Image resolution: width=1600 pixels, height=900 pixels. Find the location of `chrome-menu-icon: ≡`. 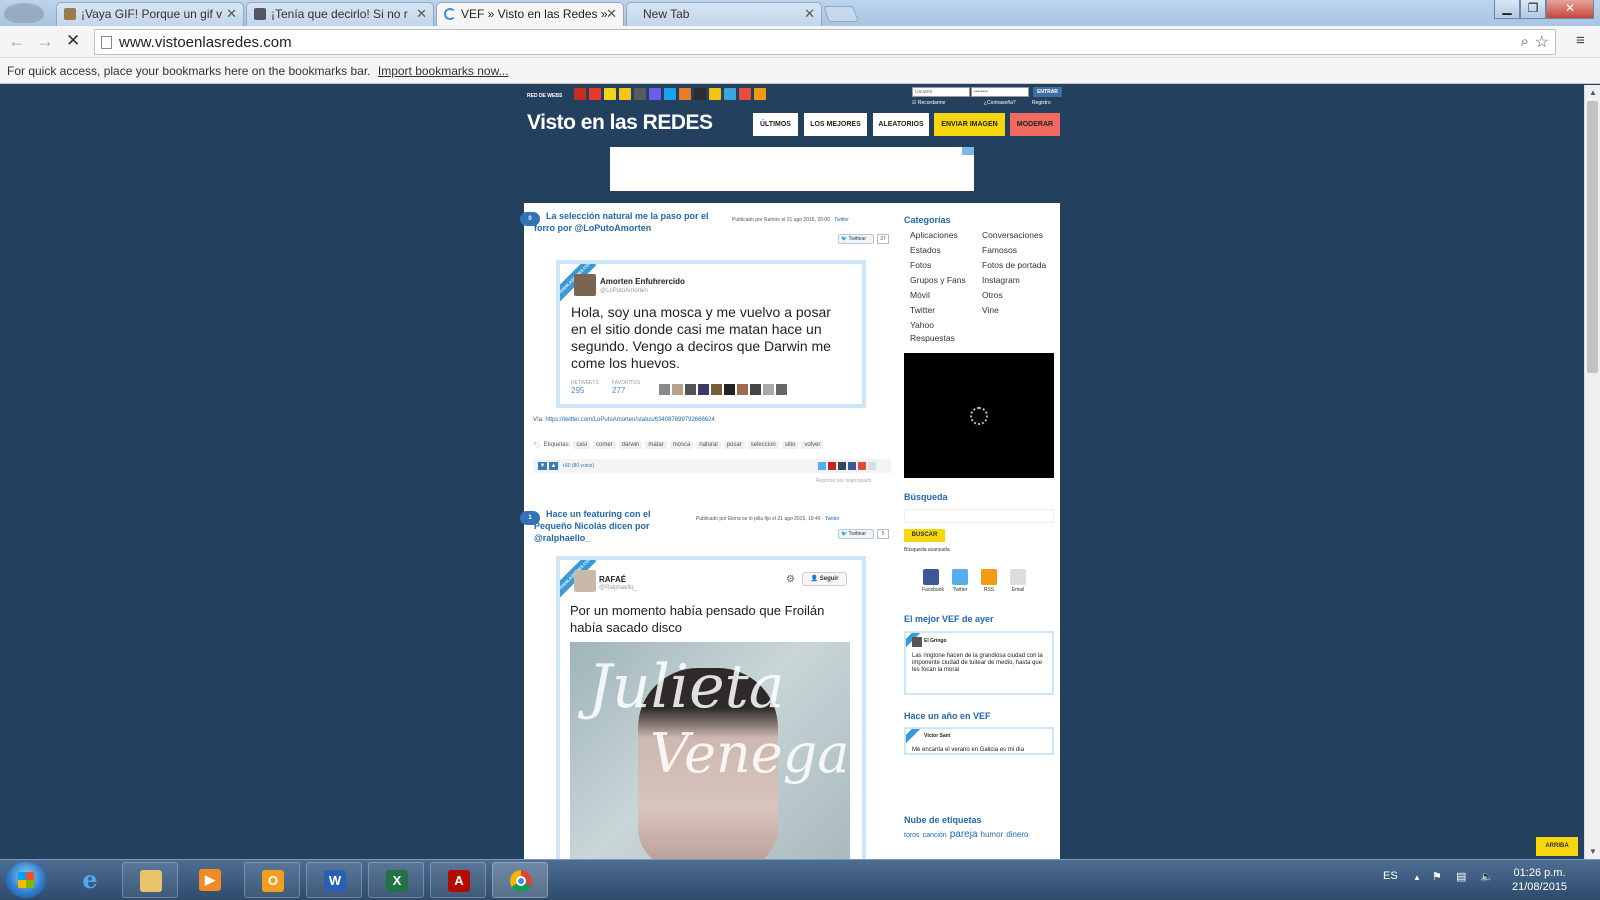

chrome-menu-icon: ≡ is located at coordinates (1580, 40).